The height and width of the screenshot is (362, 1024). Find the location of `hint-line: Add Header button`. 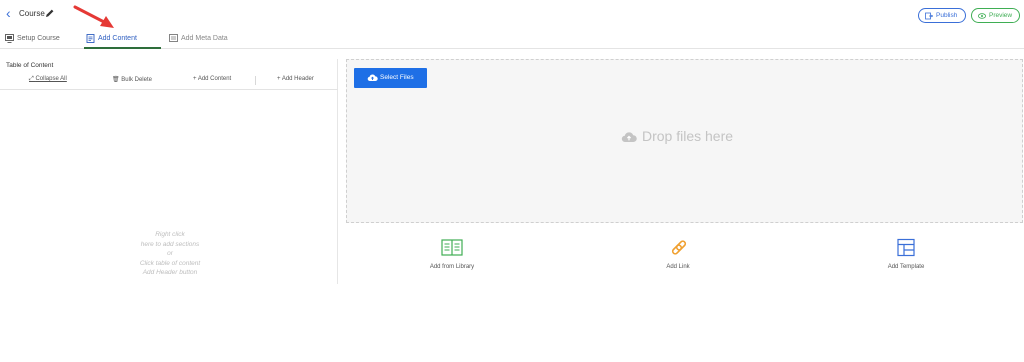

hint-line: Add Header button is located at coordinates (170, 273).